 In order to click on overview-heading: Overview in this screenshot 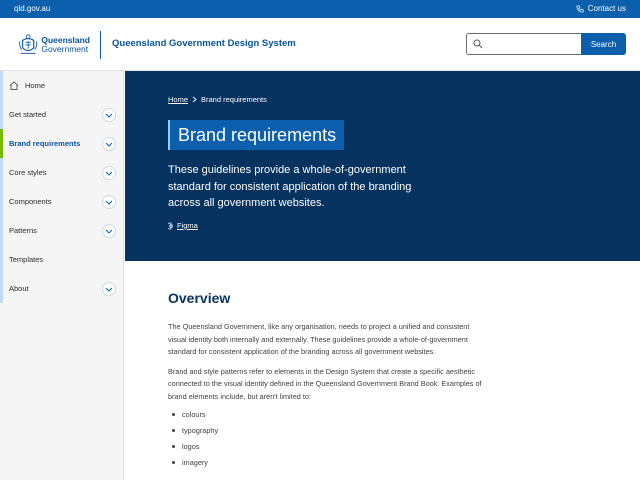, I will do `click(199, 298)`.